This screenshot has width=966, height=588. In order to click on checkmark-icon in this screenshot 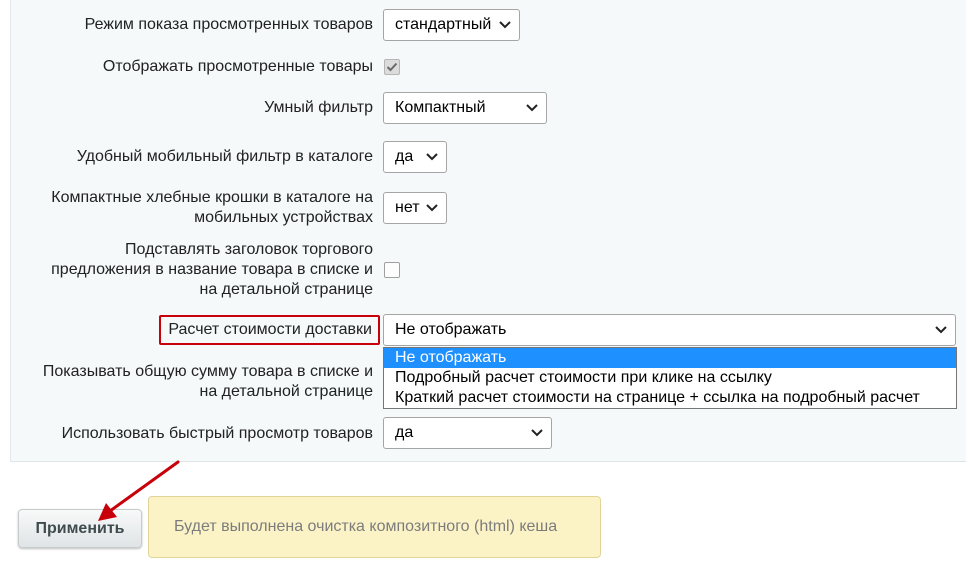, I will do `click(392, 67)`.